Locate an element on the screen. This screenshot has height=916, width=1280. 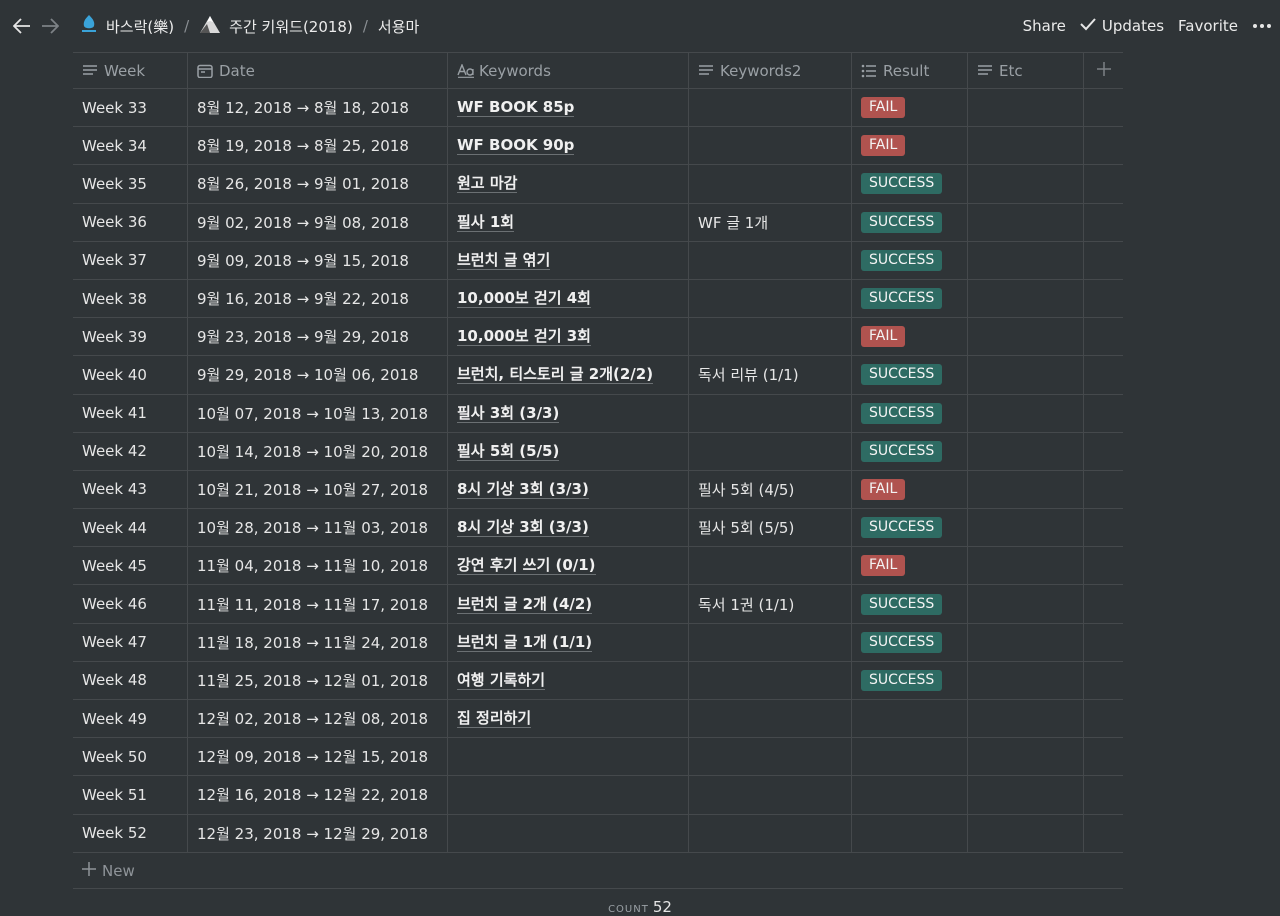
cell-week: Week 42 is located at coordinates (130, 451).